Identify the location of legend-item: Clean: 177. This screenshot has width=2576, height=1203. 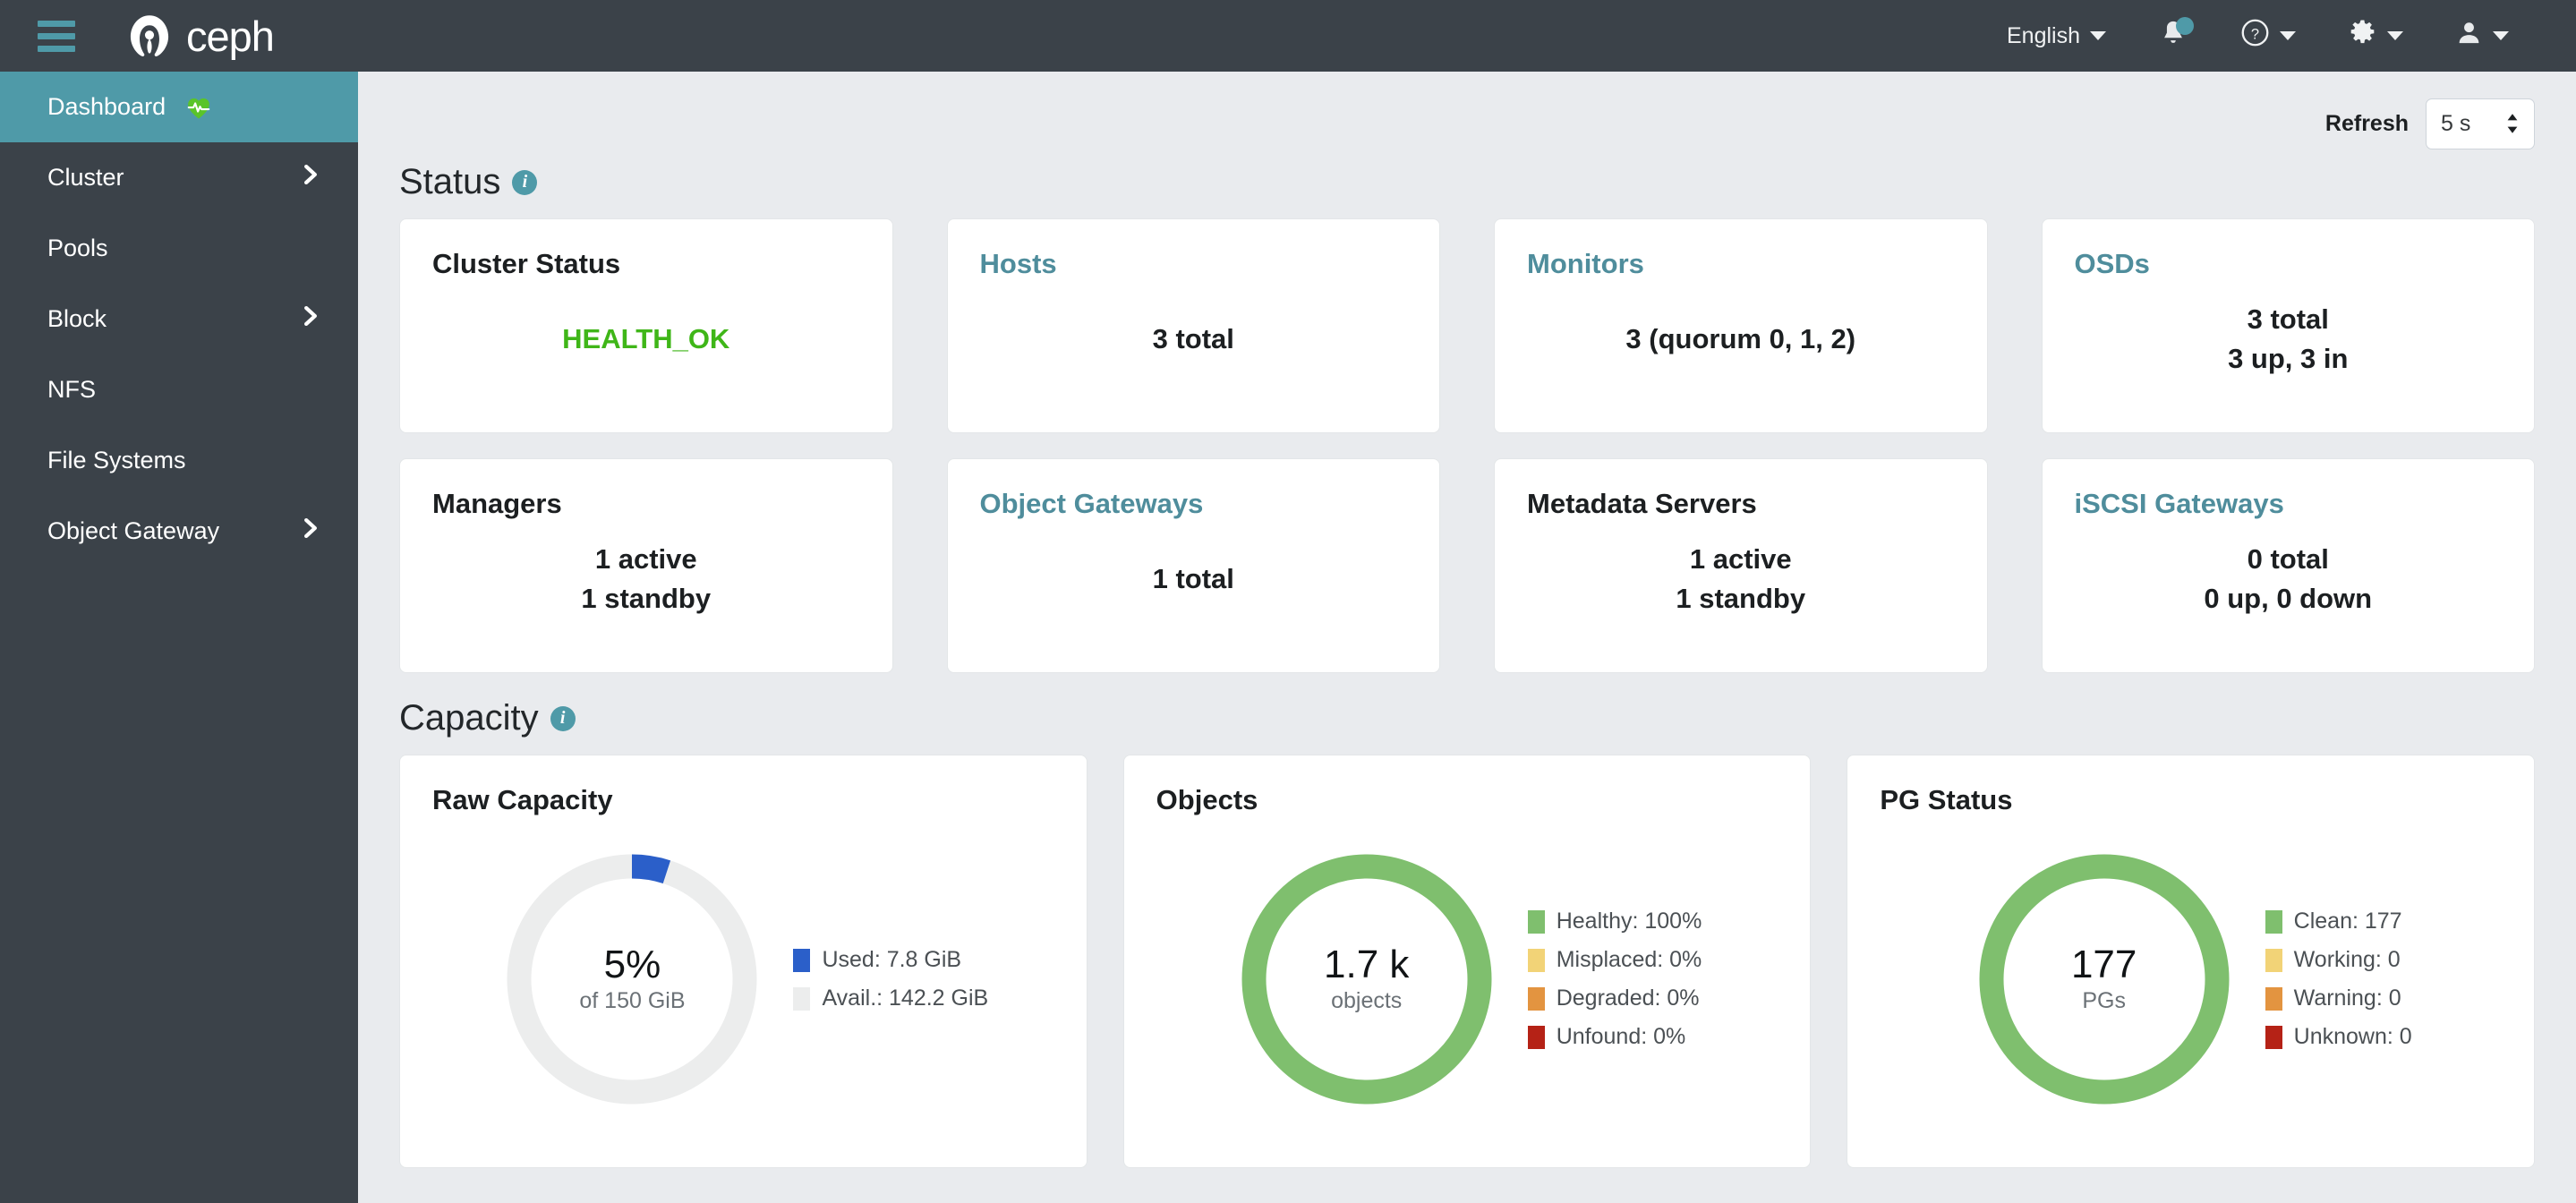
(2338, 921).